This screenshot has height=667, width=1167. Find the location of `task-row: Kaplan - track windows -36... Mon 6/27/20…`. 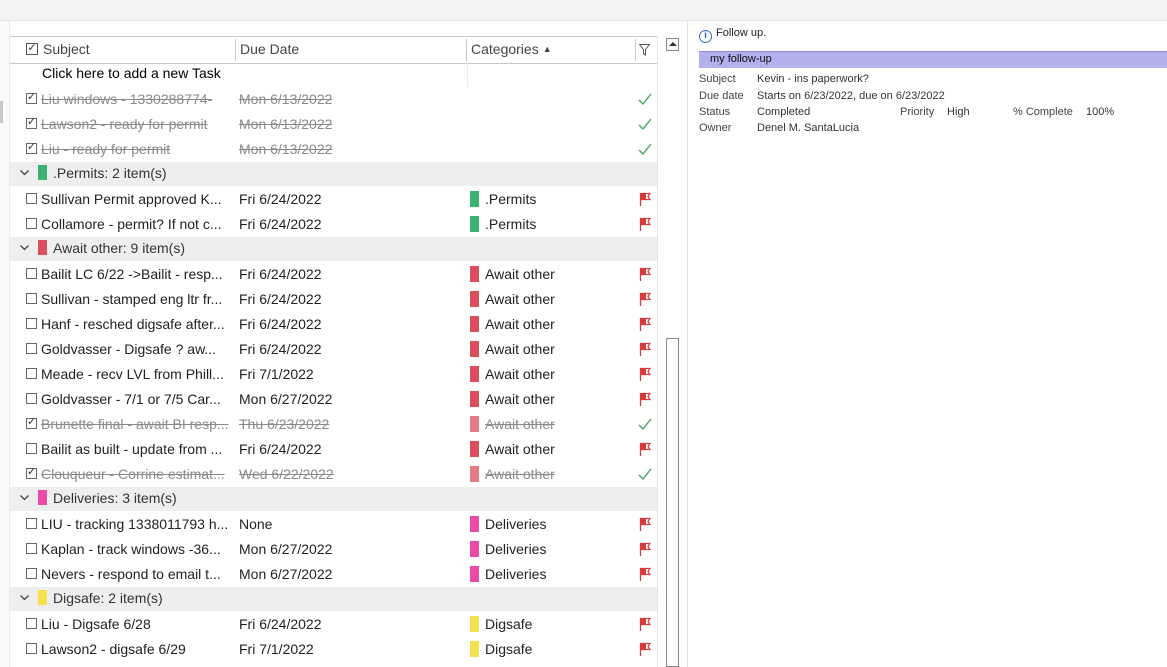

task-row: Kaplan - track windows -36... Mon 6/27/20… is located at coordinates (333, 549).